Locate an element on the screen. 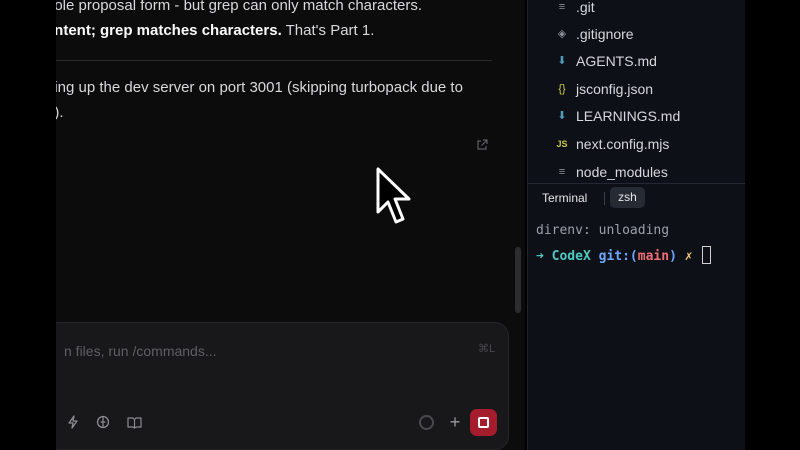  file-item-jsconfig: {} jsconfig.json is located at coordinates (637, 89).